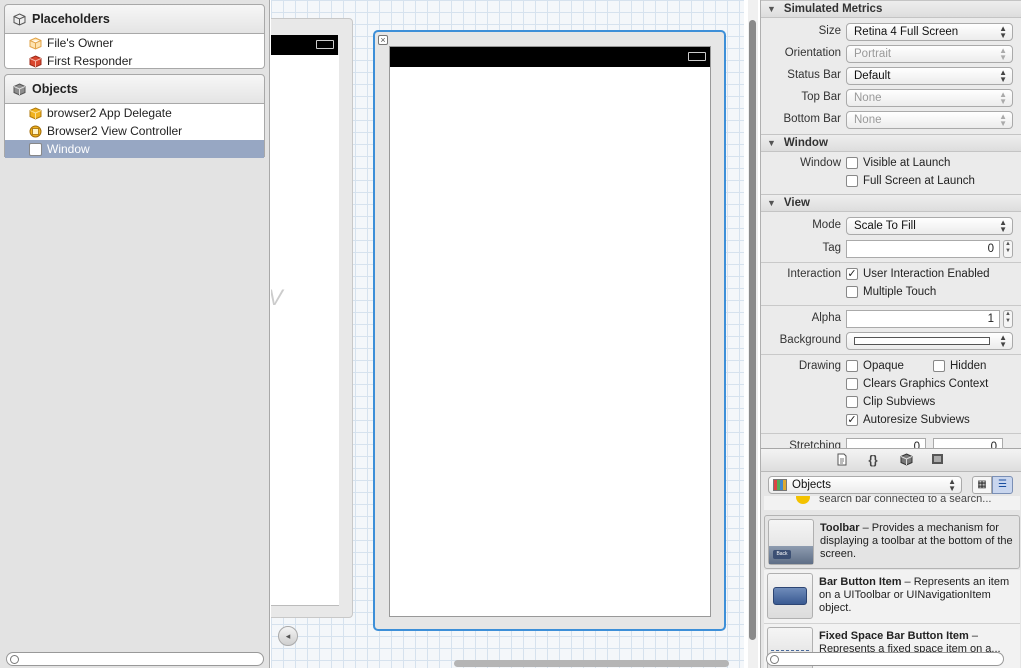  Describe the element at coordinates (907, 163) in the screenshot. I see `checkbox-label: Visible at Launch` at that location.